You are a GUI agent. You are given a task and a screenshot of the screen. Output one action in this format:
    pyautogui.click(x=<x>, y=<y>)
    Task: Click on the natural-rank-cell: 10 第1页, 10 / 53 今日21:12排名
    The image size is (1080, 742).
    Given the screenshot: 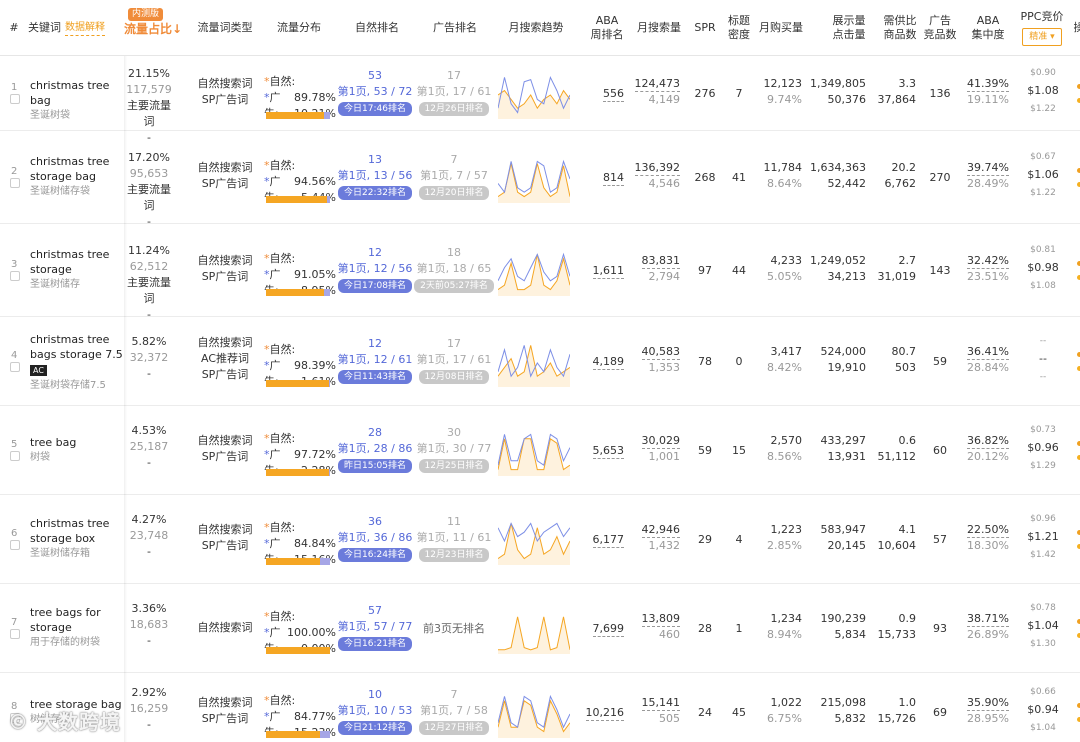 What is the action you would take?
    pyautogui.click(x=375, y=711)
    